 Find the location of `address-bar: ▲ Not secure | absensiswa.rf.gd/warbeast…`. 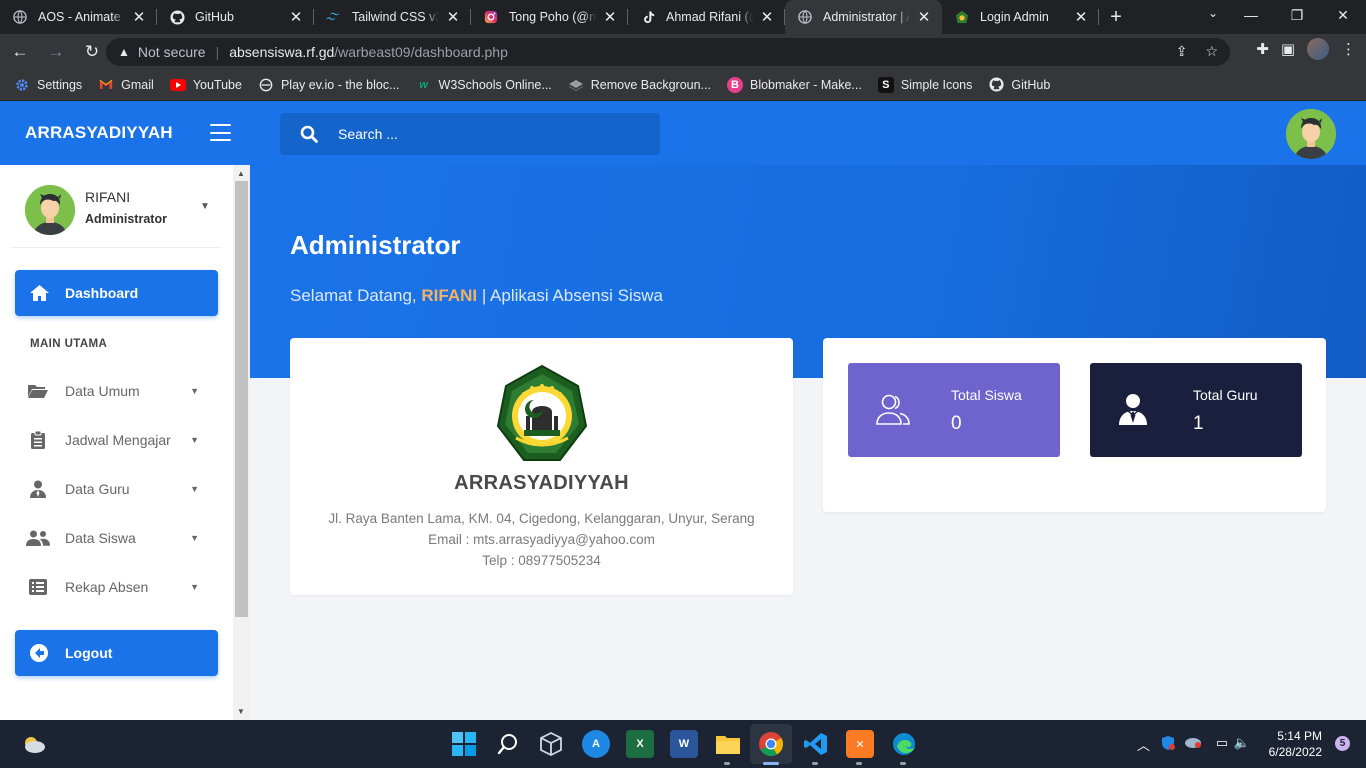

address-bar: ▲ Not secure | absensiswa.rf.gd/warbeast… is located at coordinates (668, 52).